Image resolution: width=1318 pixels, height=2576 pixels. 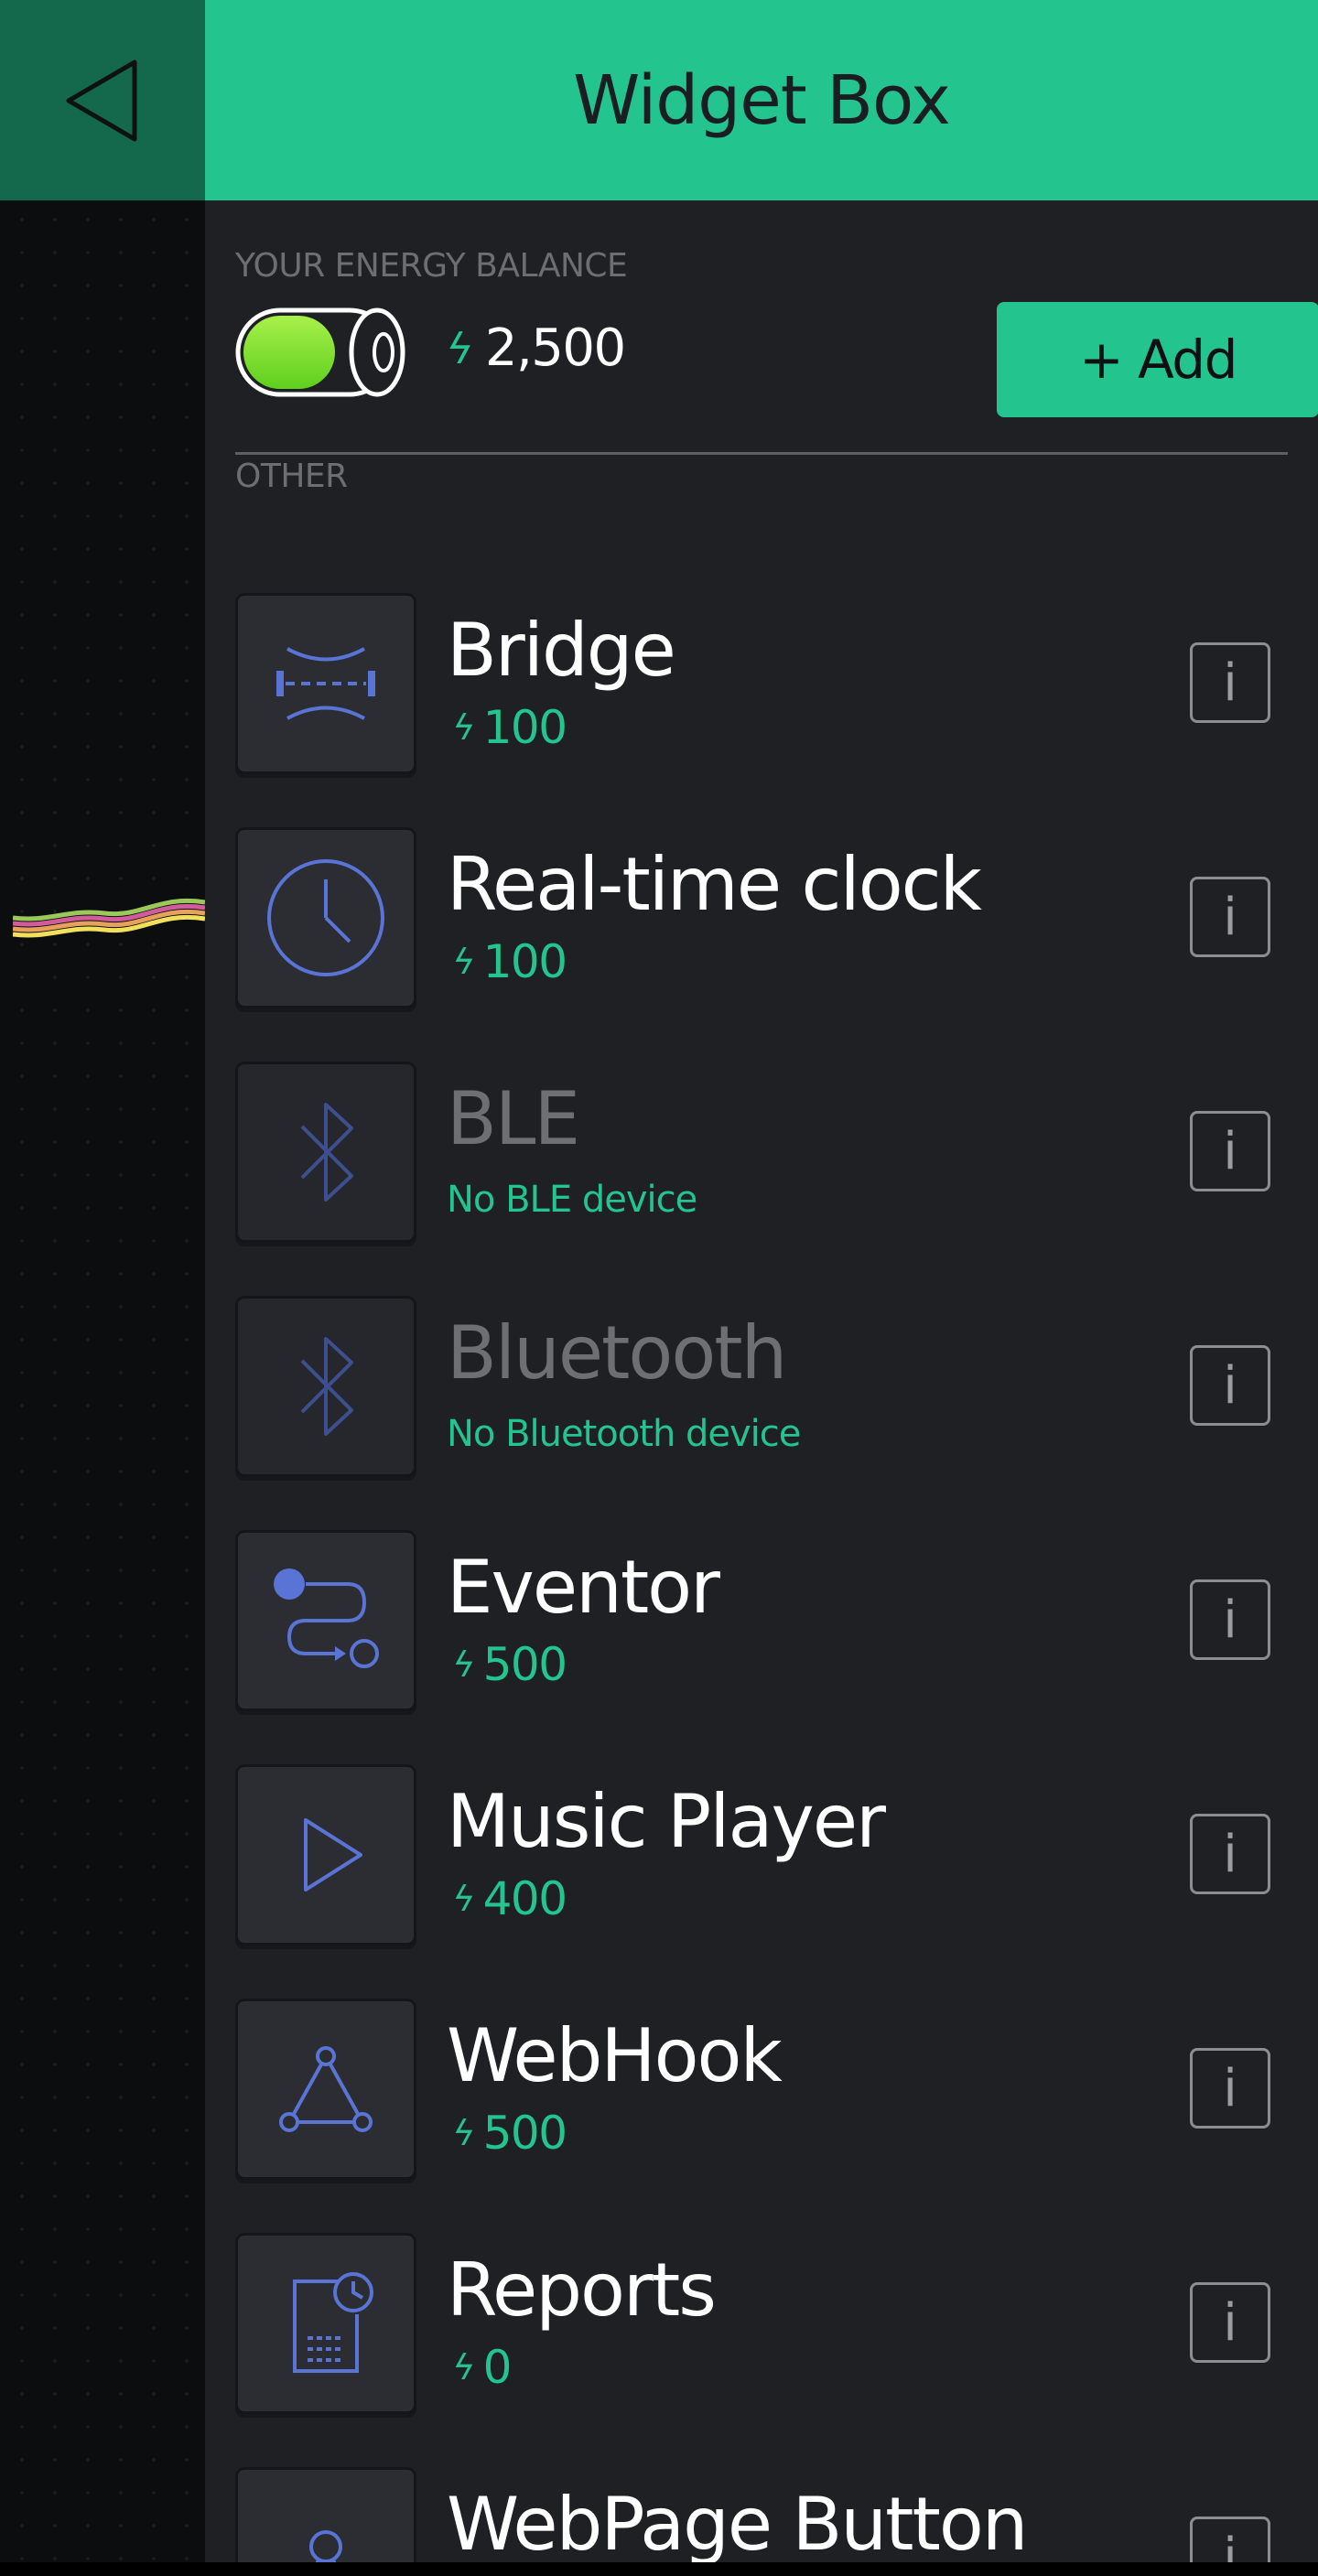 I want to click on widget-cost-value: 400, so click(x=524, y=1898).